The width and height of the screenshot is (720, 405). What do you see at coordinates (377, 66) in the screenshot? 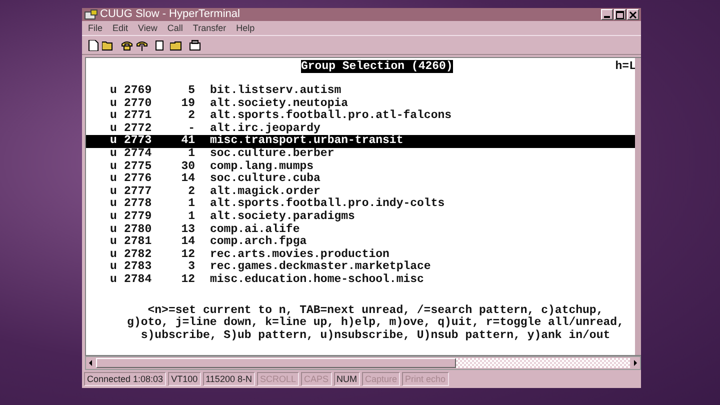
I see `screen-header: Group Selection (4260)` at bounding box center [377, 66].